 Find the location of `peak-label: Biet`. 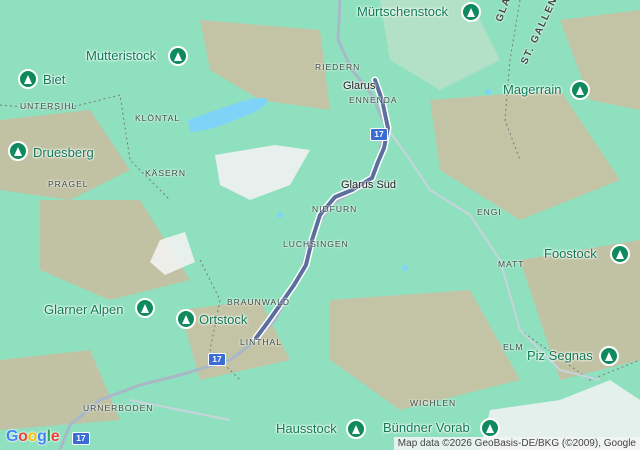

peak-label: Biet is located at coordinates (54, 79).